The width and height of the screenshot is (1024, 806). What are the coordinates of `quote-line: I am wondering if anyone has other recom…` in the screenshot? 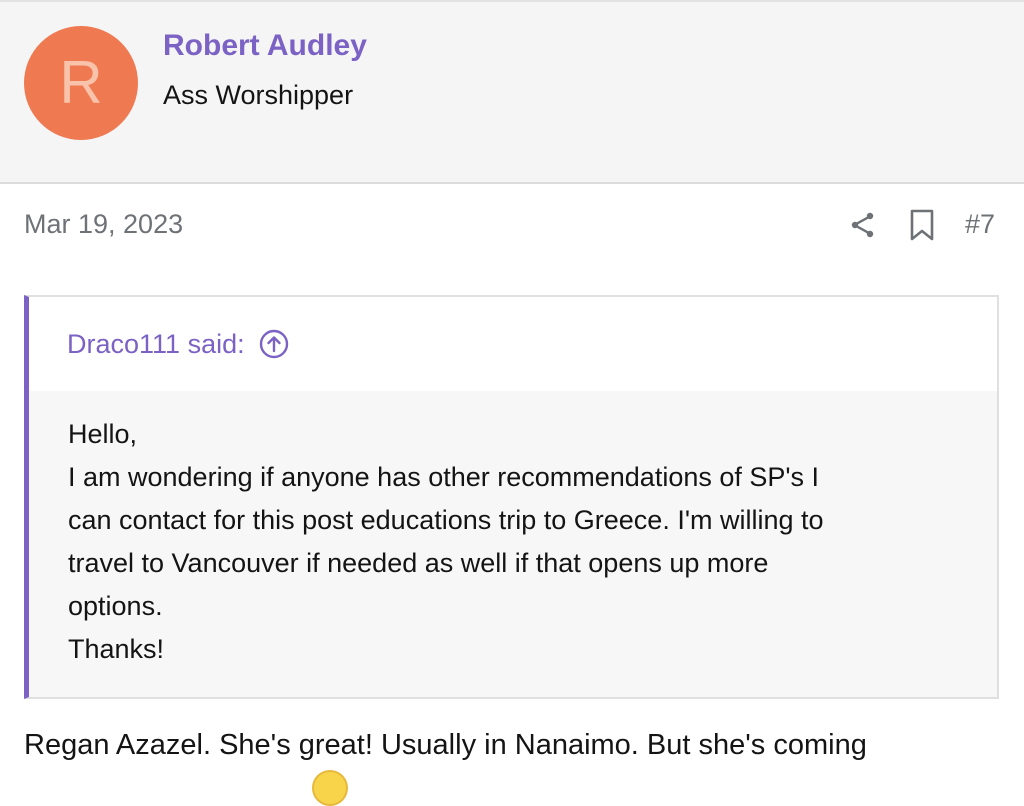 It's located at (444, 477).